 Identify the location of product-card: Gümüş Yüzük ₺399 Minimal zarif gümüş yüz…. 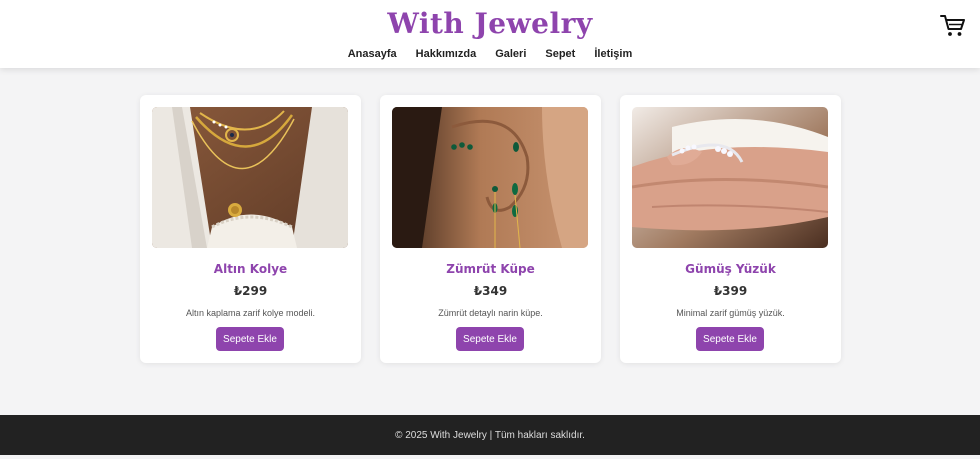
(730, 229).